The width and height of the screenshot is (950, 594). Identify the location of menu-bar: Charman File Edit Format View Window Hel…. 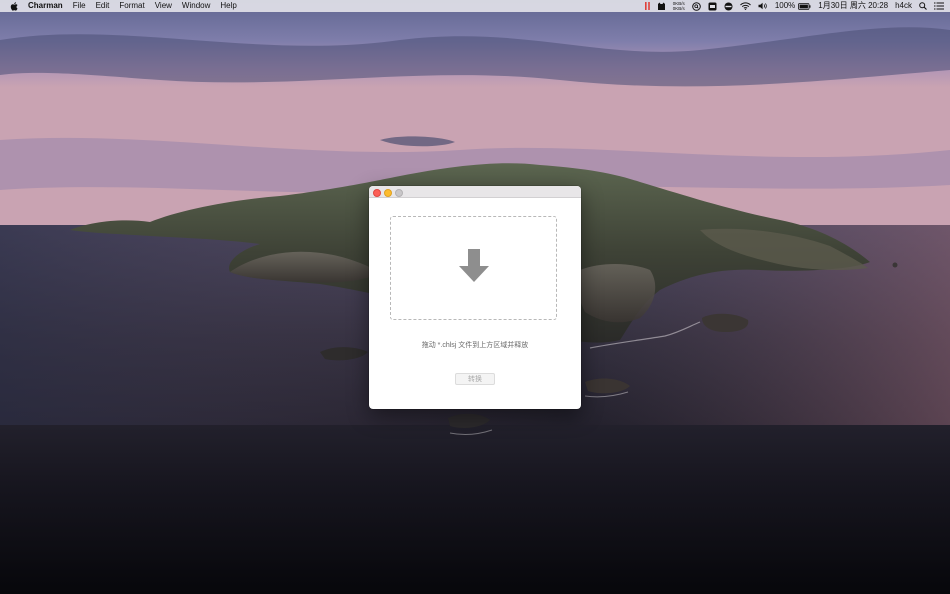
(475, 6).